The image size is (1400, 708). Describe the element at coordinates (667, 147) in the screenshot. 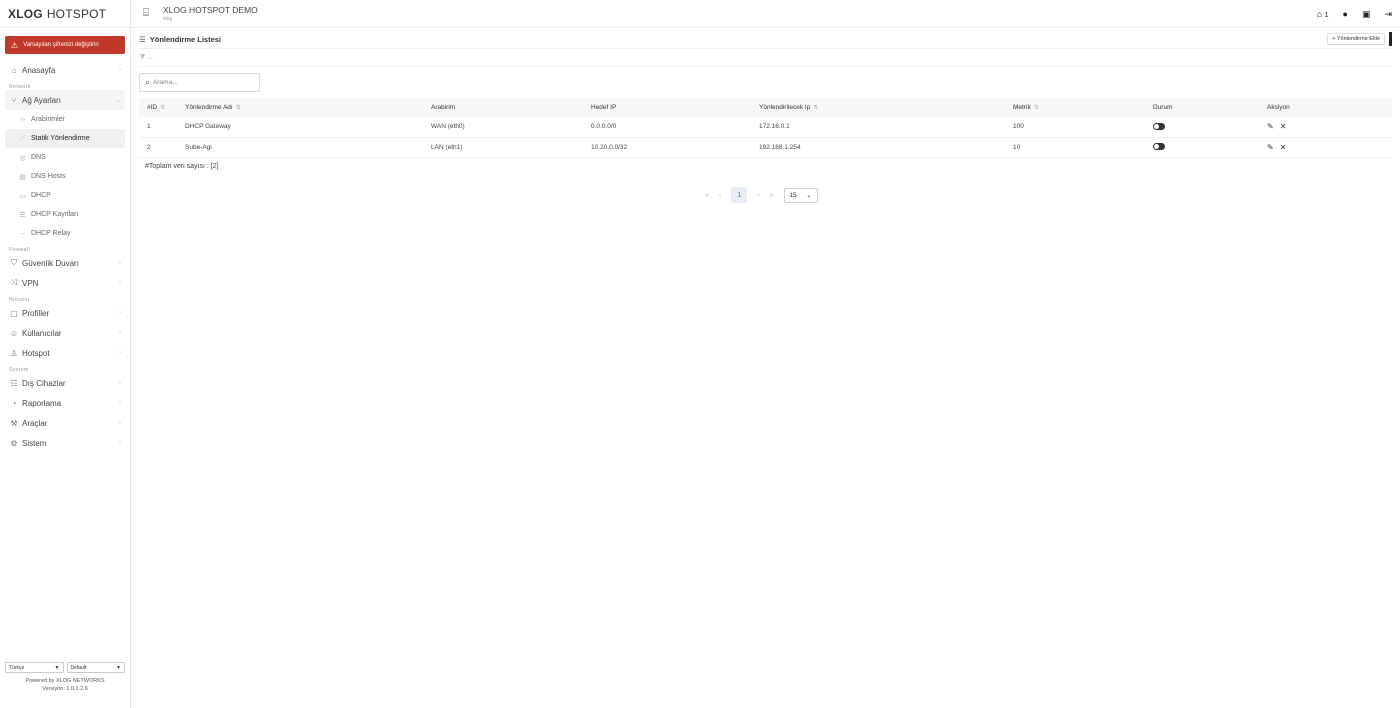

I see `cell-destination: 10.20.0.0/32` at that location.